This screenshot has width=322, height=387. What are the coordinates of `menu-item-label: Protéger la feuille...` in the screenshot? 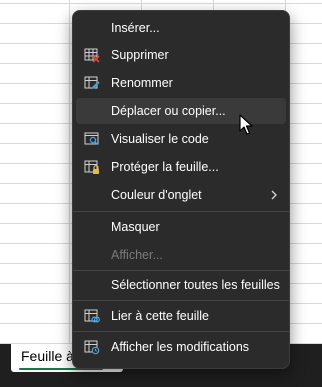 It's located at (165, 167).